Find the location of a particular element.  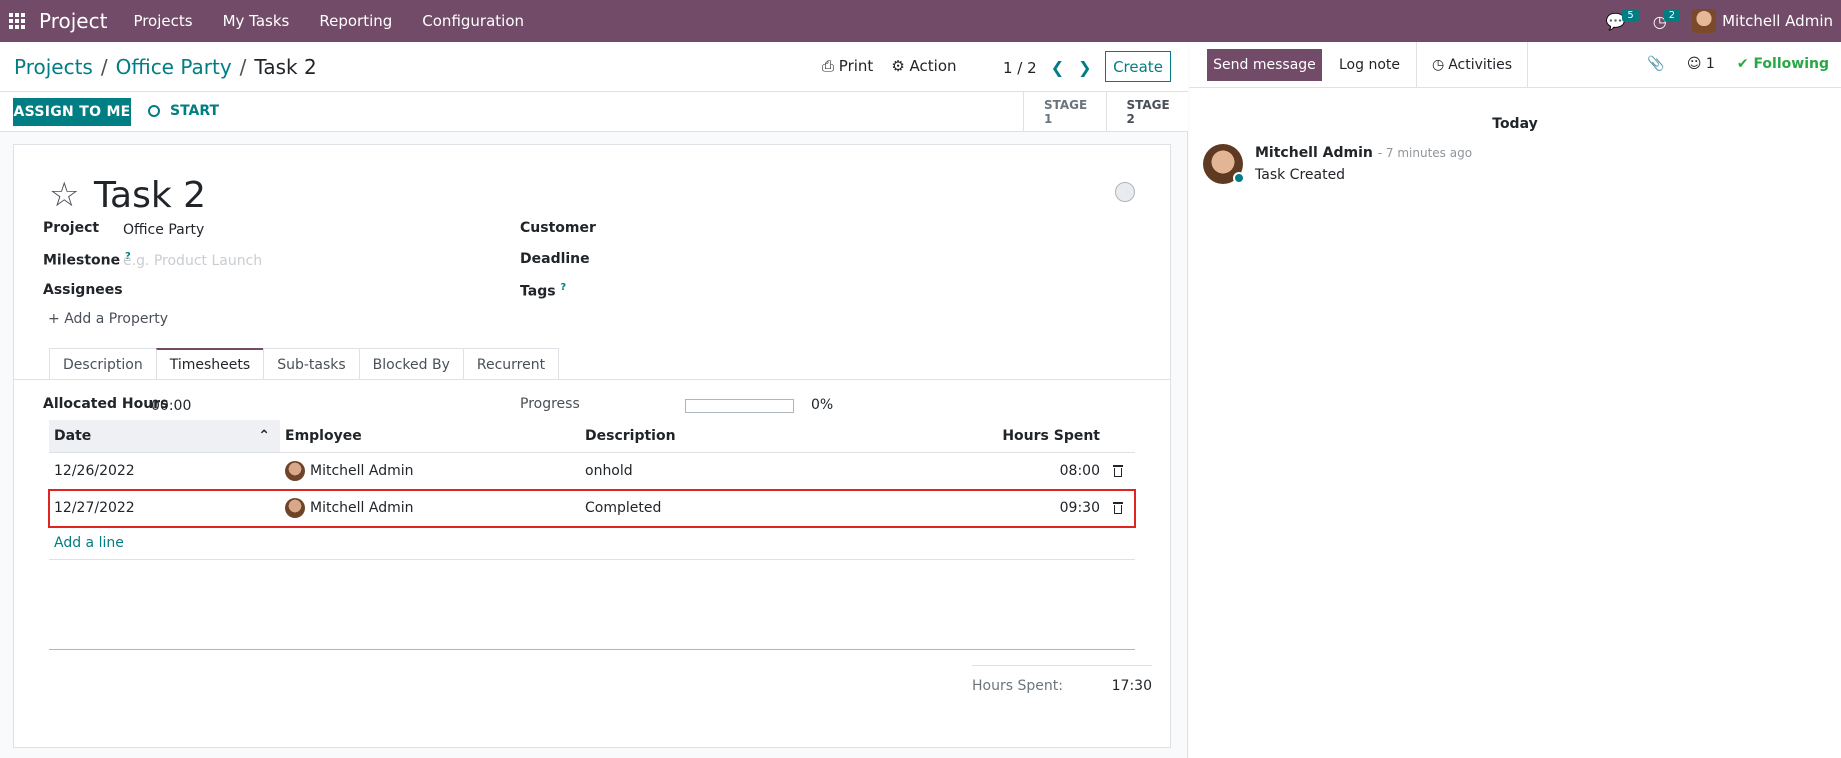

row-description: onhold is located at coordinates (790, 471).